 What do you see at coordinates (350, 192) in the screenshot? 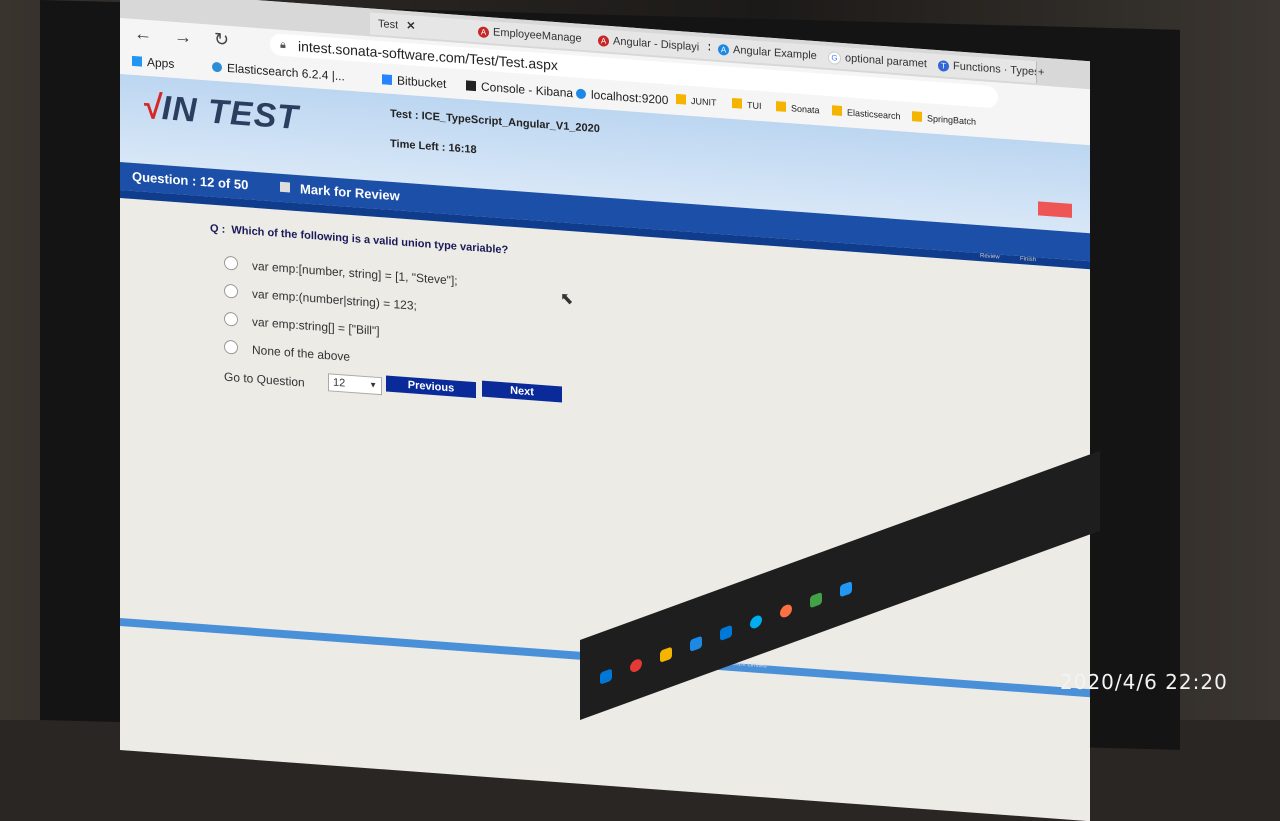
I see `mark-for-review-label: Mark for Review` at bounding box center [350, 192].